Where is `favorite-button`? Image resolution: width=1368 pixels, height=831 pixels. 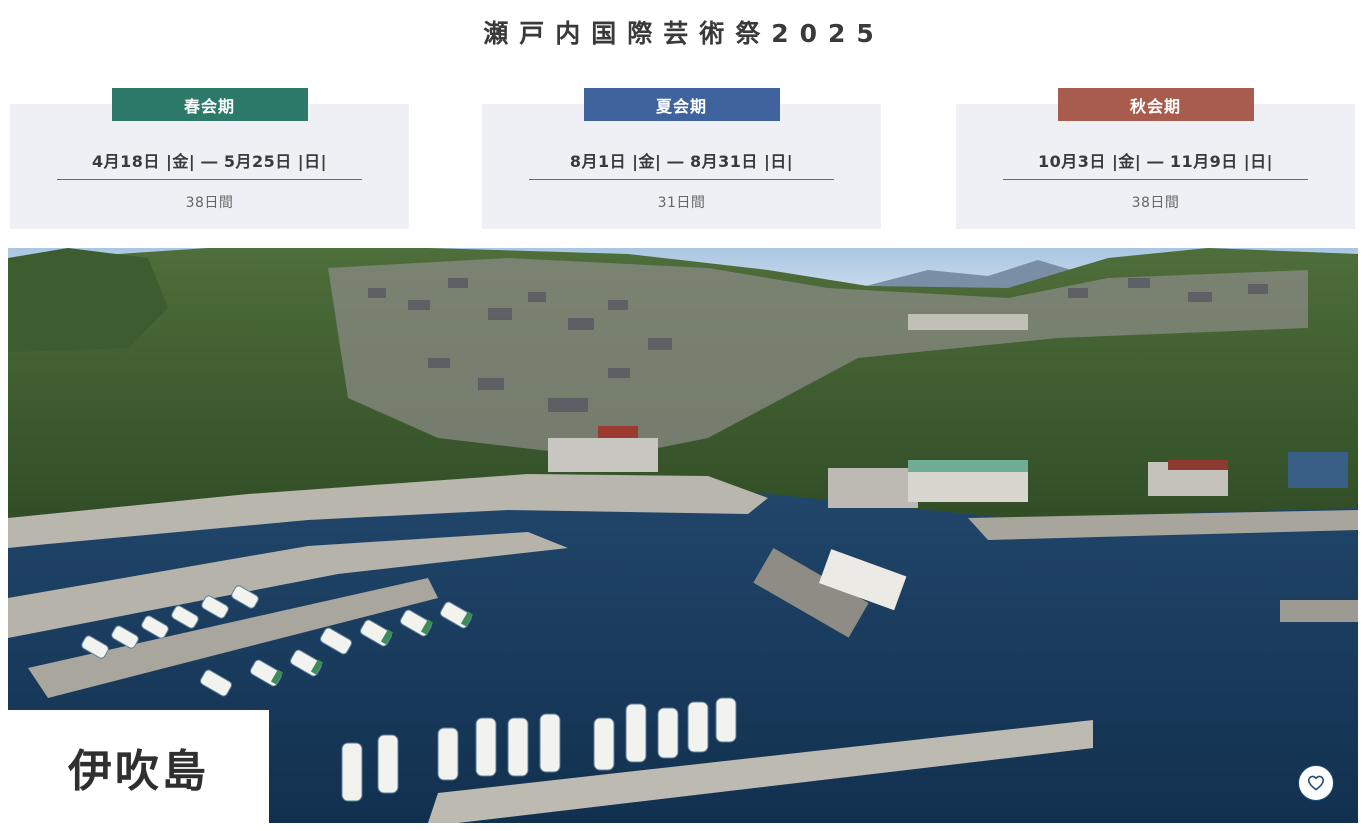
favorite-button is located at coordinates (1316, 783).